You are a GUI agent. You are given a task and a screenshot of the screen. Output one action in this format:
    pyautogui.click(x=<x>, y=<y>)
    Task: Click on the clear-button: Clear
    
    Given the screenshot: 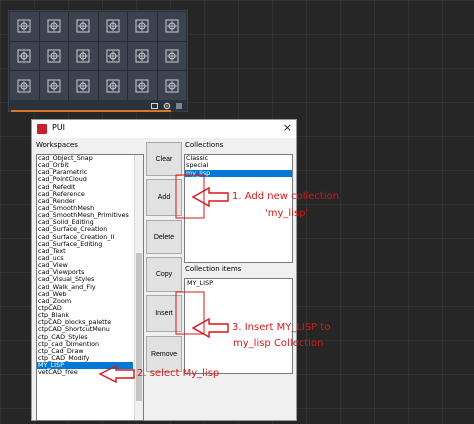 What is the action you would take?
    pyautogui.click(x=164, y=159)
    